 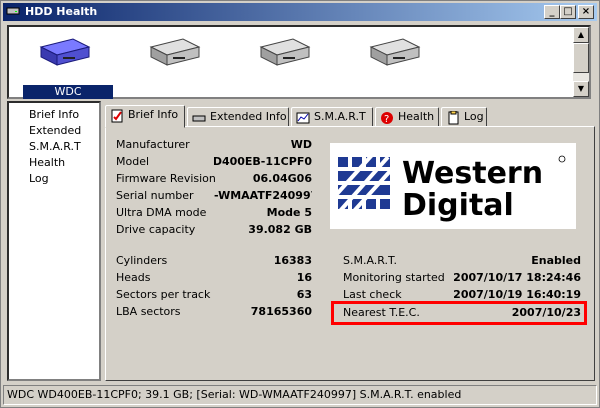 What do you see at coordinates (552, 12) in the screenshot?
I see `minimize-button: _` at bounding box center [552, 12].